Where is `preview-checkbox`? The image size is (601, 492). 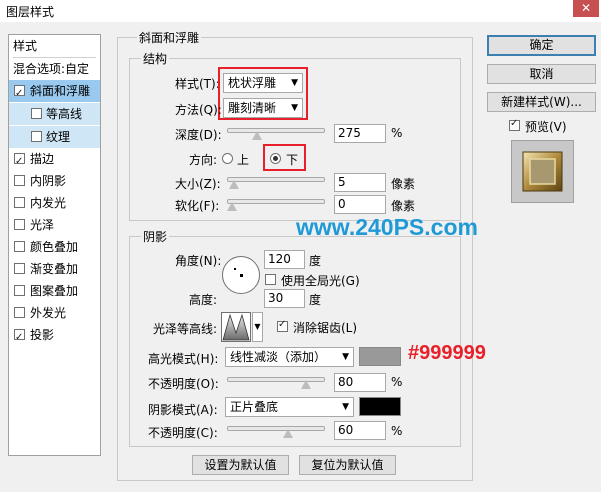
preview-checkbox is located at coordinates (514, 124).